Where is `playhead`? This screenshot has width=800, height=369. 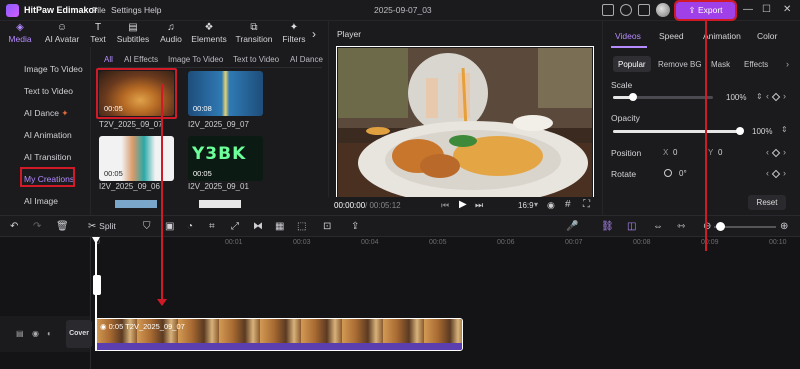
playhead is located at coordinates (96, 294).